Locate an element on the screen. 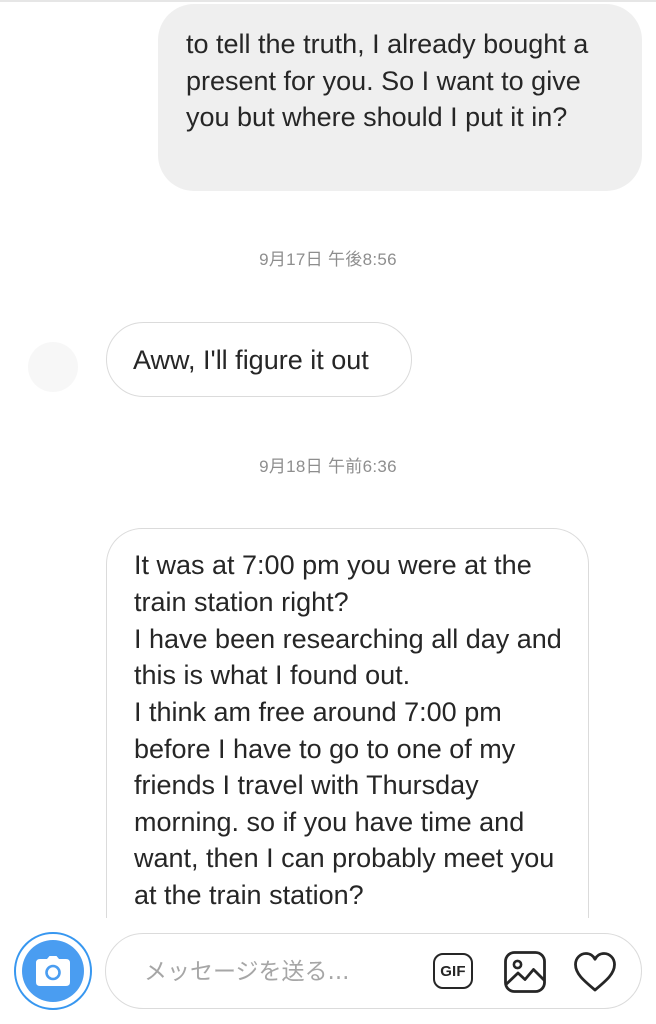  heart-icon is located at coordinates (595, 972).